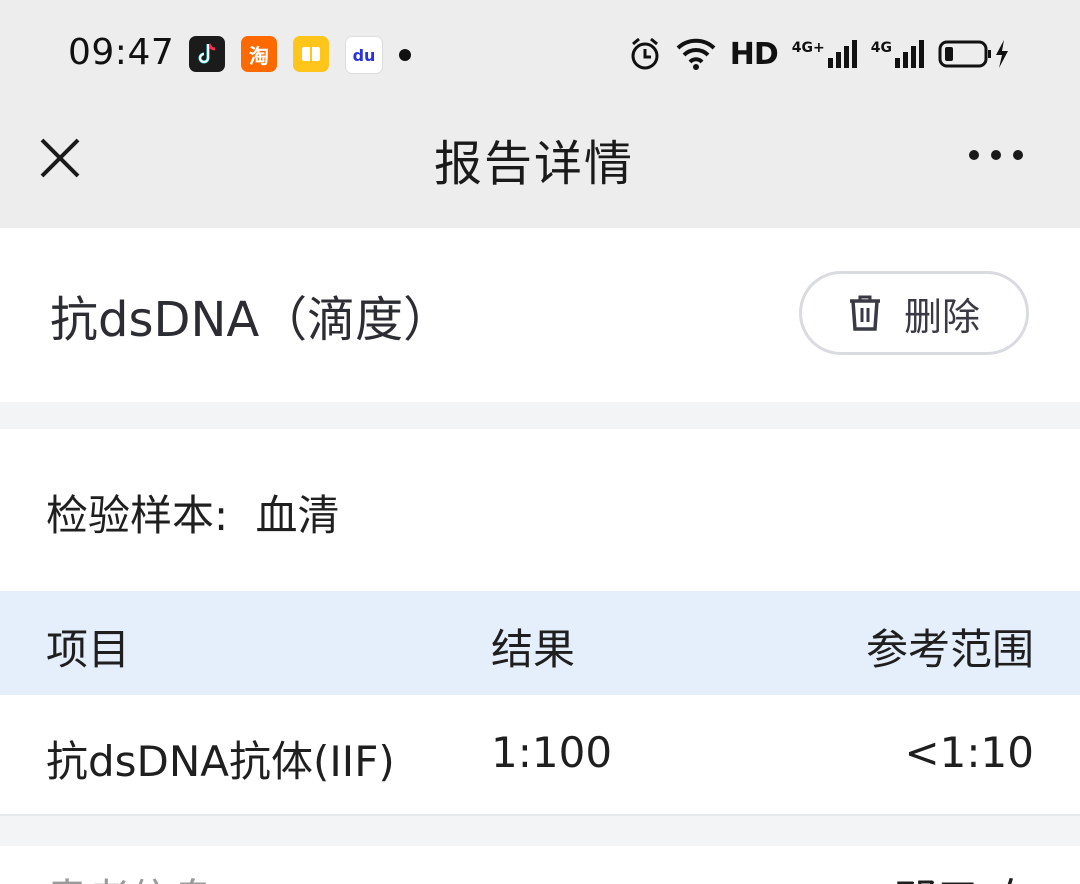 Image resolution: width=1080 pixels, height=884 pixels. What do you see at coordinates (897, 54) in the screenshot?
I see `signal-4g-icon: 4G` at bounding box center [897, 54].